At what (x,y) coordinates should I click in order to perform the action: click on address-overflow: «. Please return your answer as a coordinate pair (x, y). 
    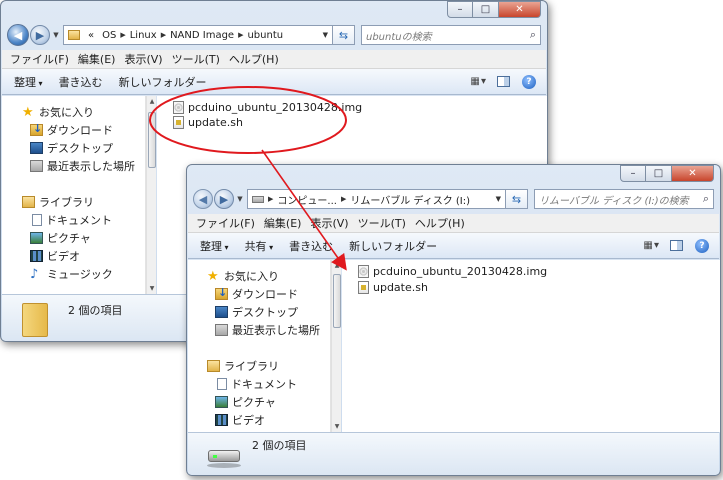
    Looking at the image, I should click on (91, 35).